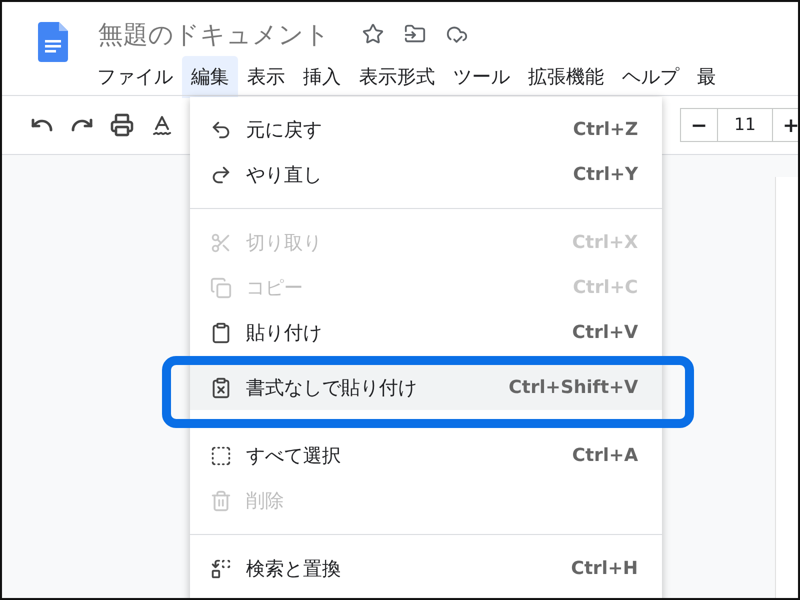 The width and height of the screenshot is (800, 600). What do you see at coordinates (221, 287) in the screenshot?
I see `copy-icon` at bounding box center [221, 287].